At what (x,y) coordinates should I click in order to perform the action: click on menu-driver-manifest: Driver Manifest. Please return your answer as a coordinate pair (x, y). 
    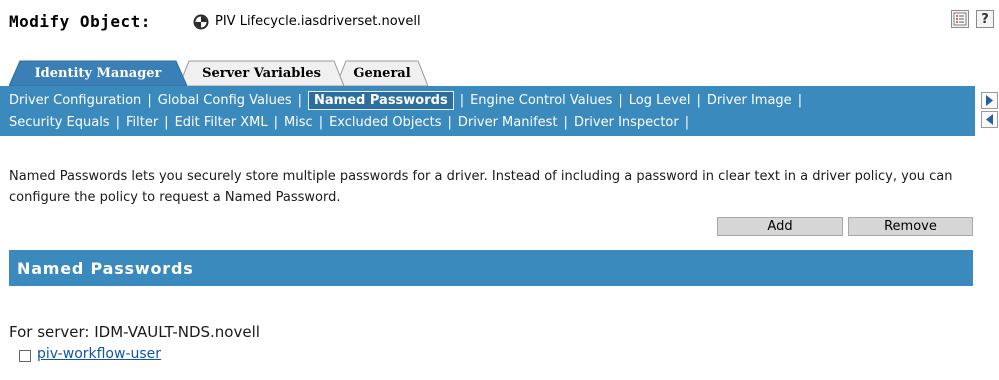
    Looking at the image, I should click on (508, 122).